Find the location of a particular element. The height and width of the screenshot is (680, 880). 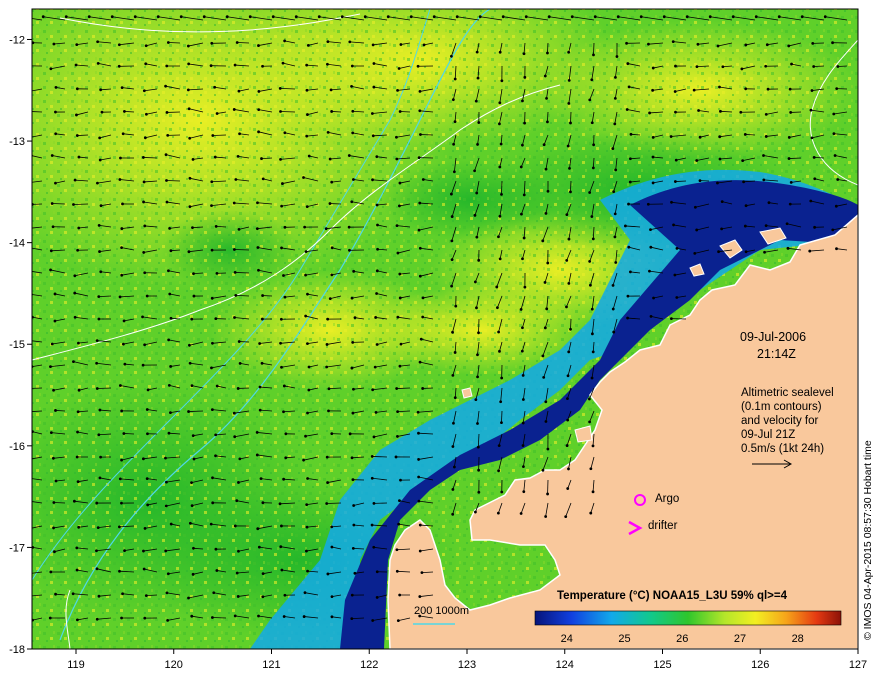

y-tick-label: -17 is located at coordinates (17, 548).